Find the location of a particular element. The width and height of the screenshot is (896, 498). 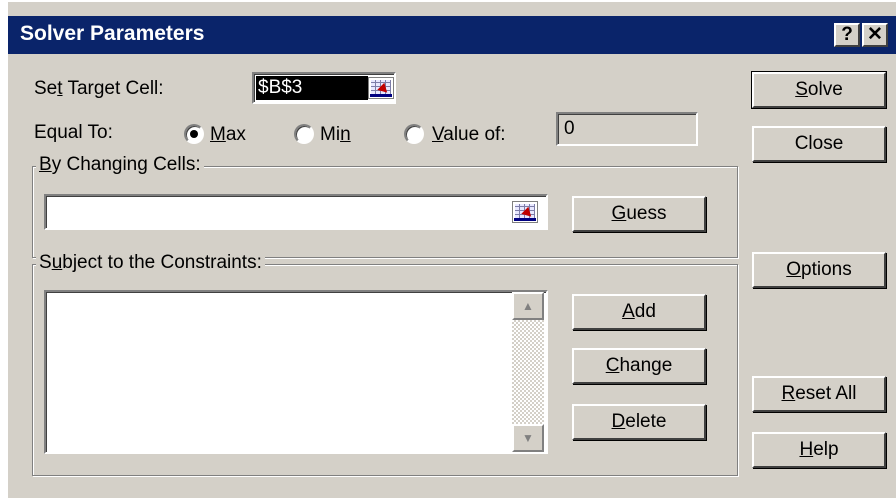

close-button: Close is located at coordinates (819, 144).